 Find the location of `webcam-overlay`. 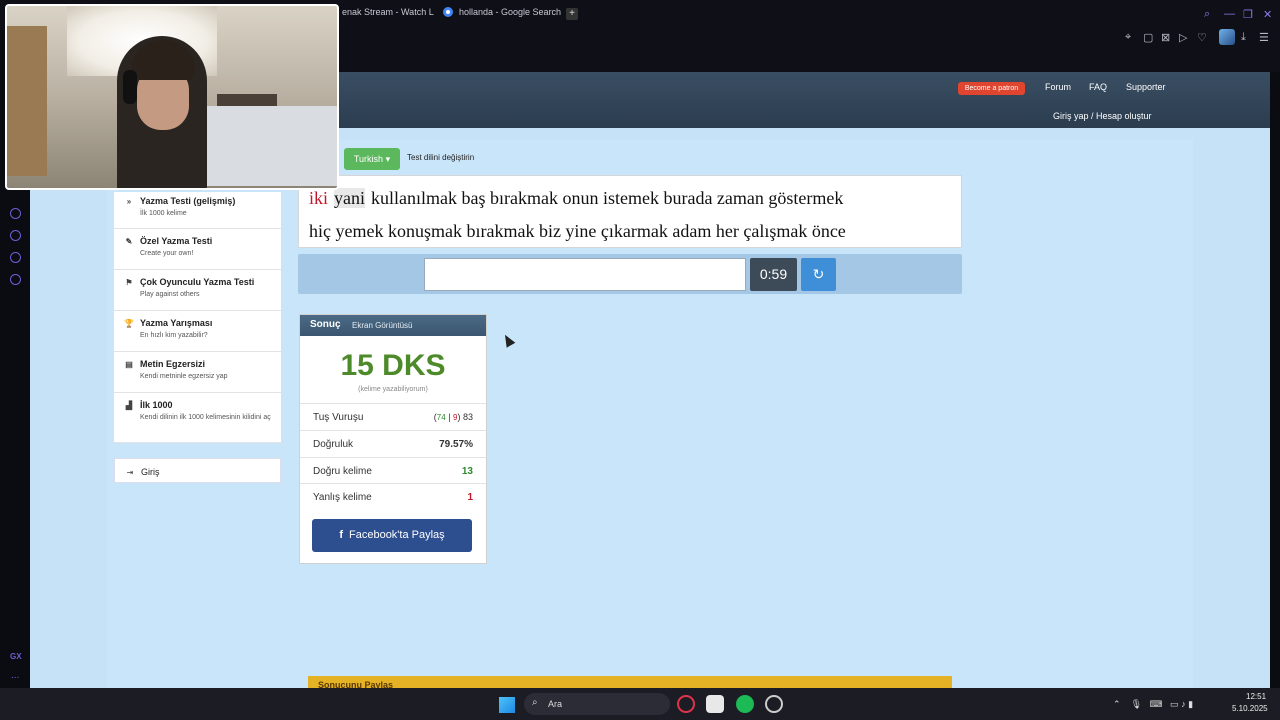

webcam-overlay is located at coordinates (172, 97).